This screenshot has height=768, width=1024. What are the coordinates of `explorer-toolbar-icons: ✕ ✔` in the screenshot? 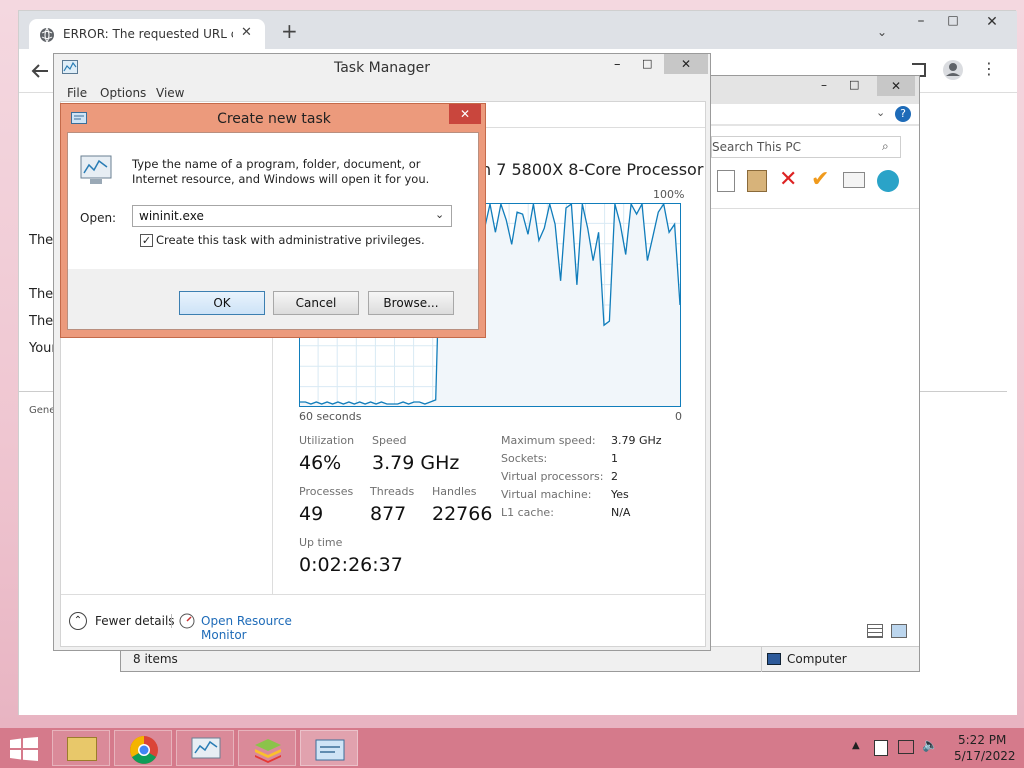 It's located at (815, 181).